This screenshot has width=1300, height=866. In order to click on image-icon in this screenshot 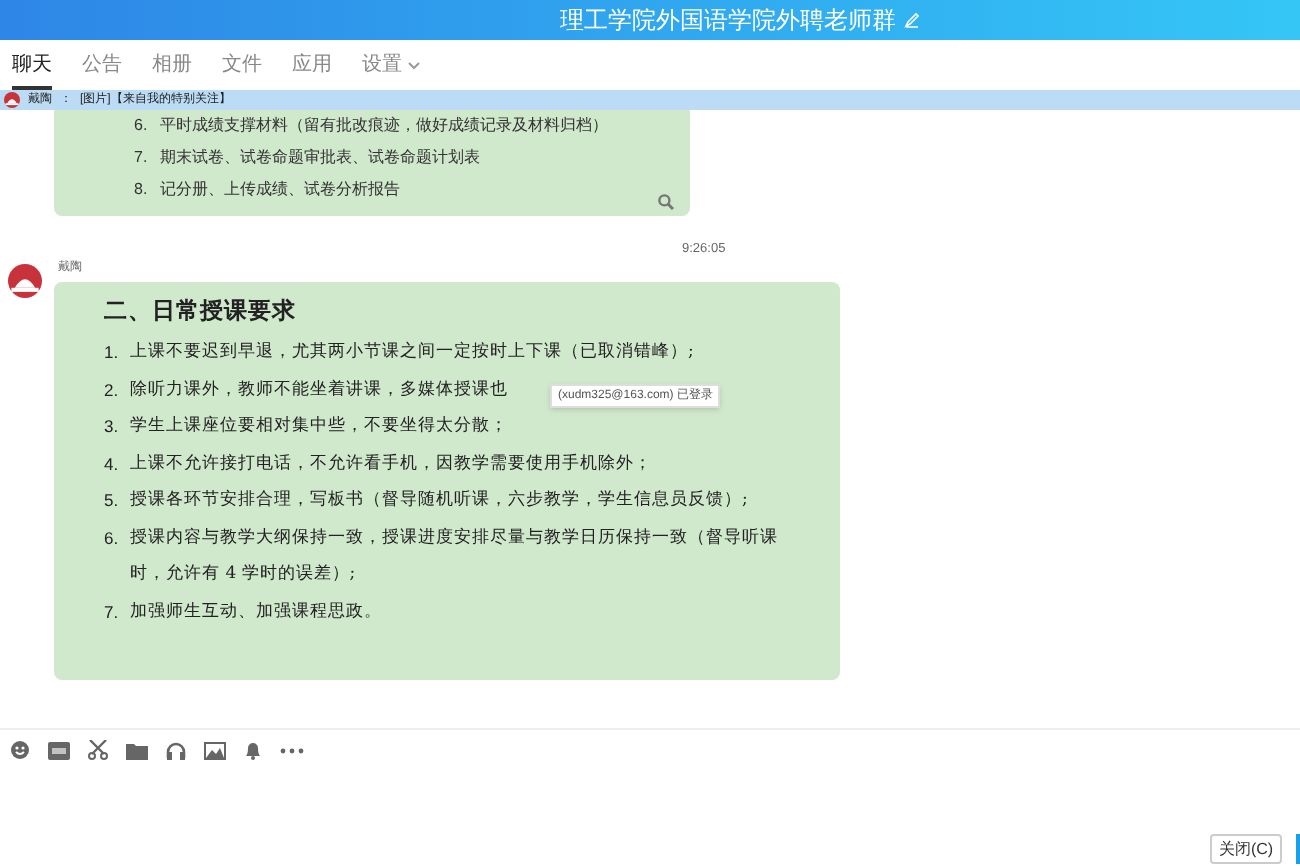, I will do `click(215, 750)`.